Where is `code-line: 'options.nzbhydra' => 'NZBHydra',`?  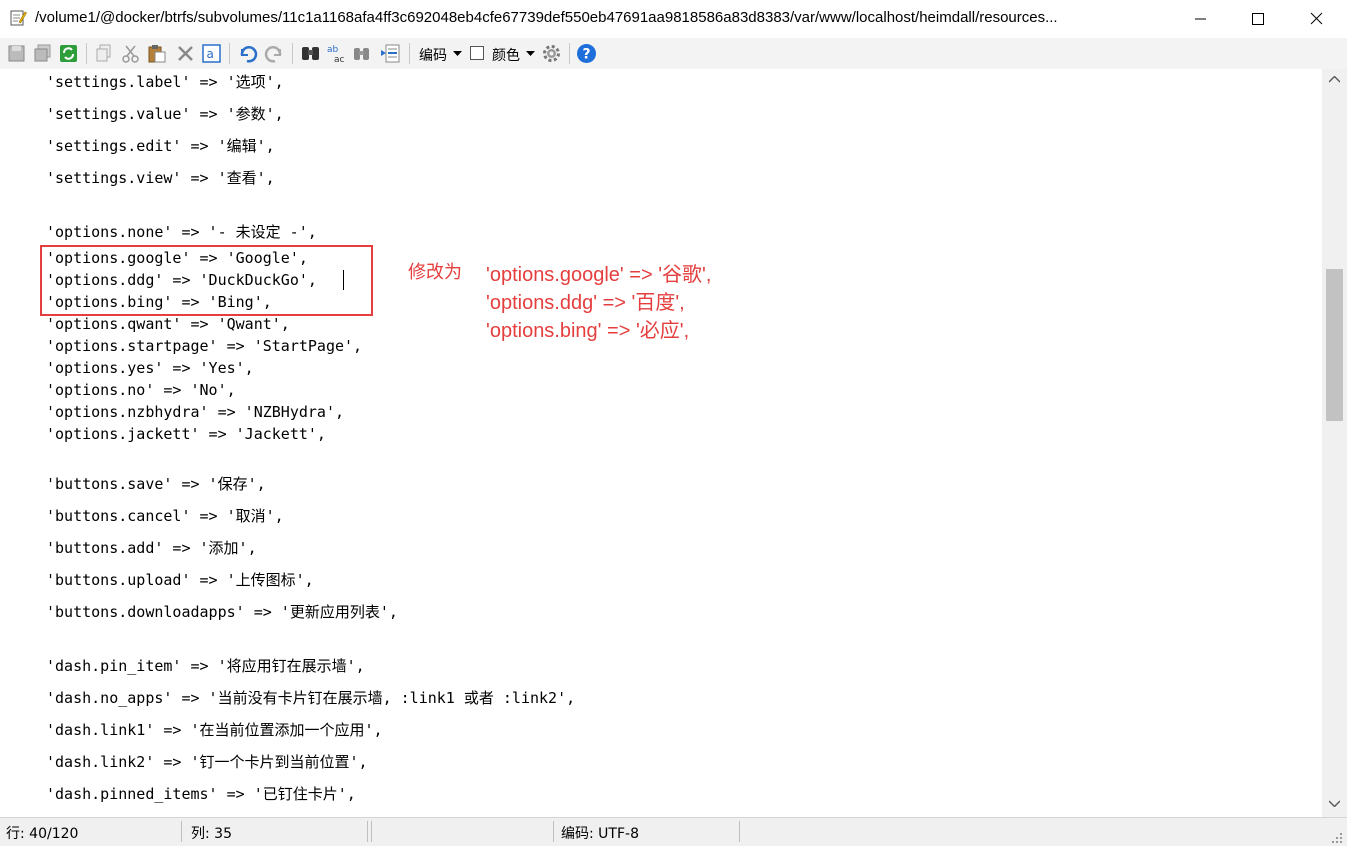 code-line: 'options.nzbhydra' => 'NZBHydra', is located at coordinates (195, 412).